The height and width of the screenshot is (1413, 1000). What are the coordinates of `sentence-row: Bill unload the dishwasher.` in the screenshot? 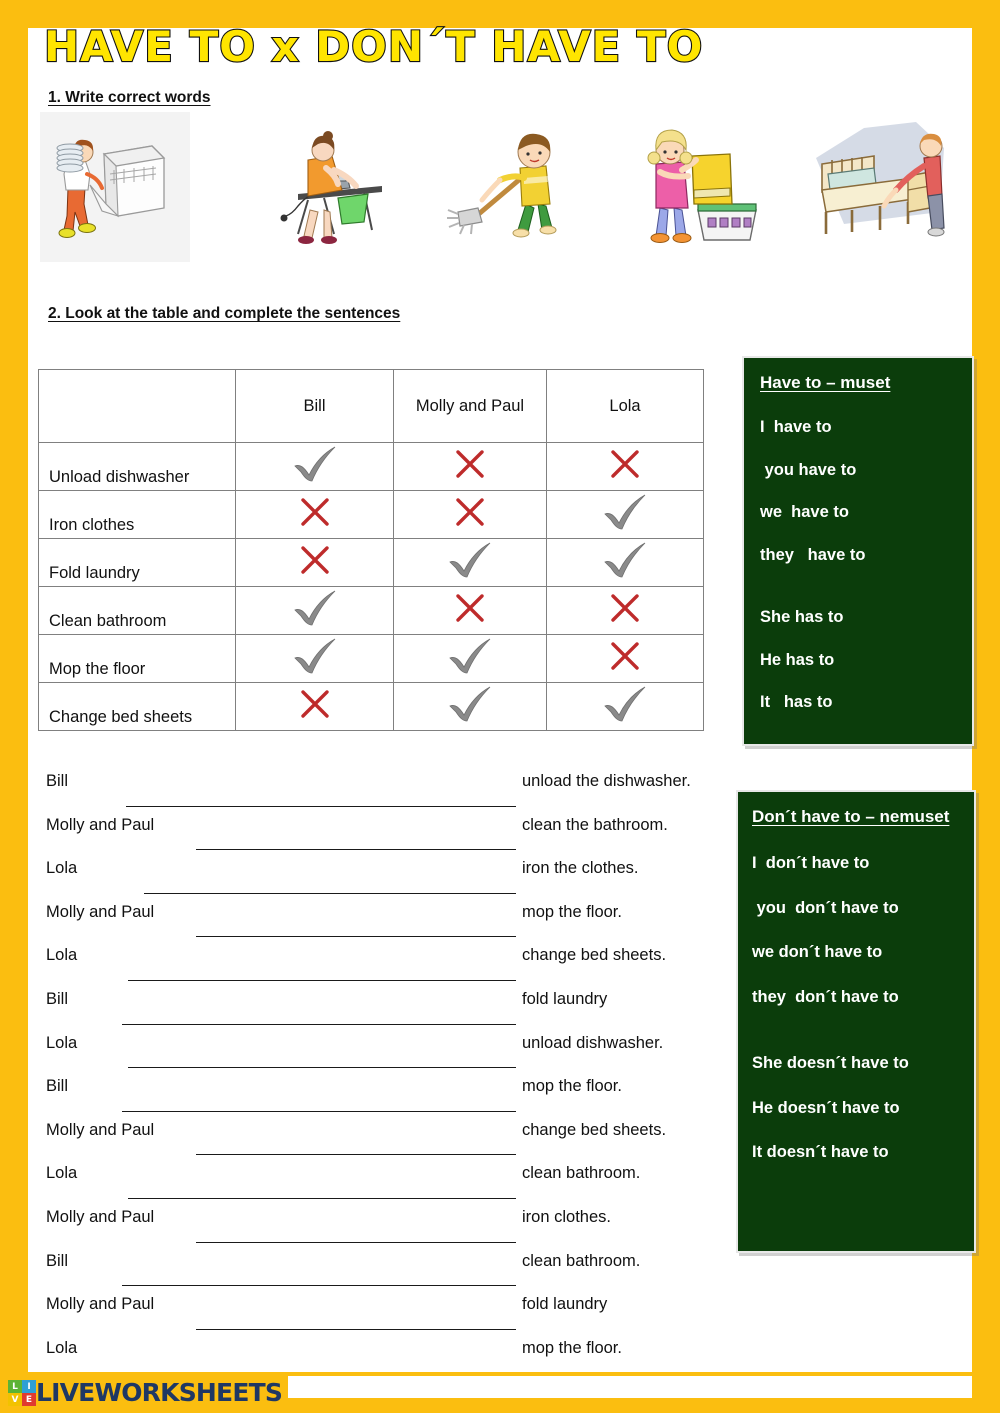 It's located at (386, 794).